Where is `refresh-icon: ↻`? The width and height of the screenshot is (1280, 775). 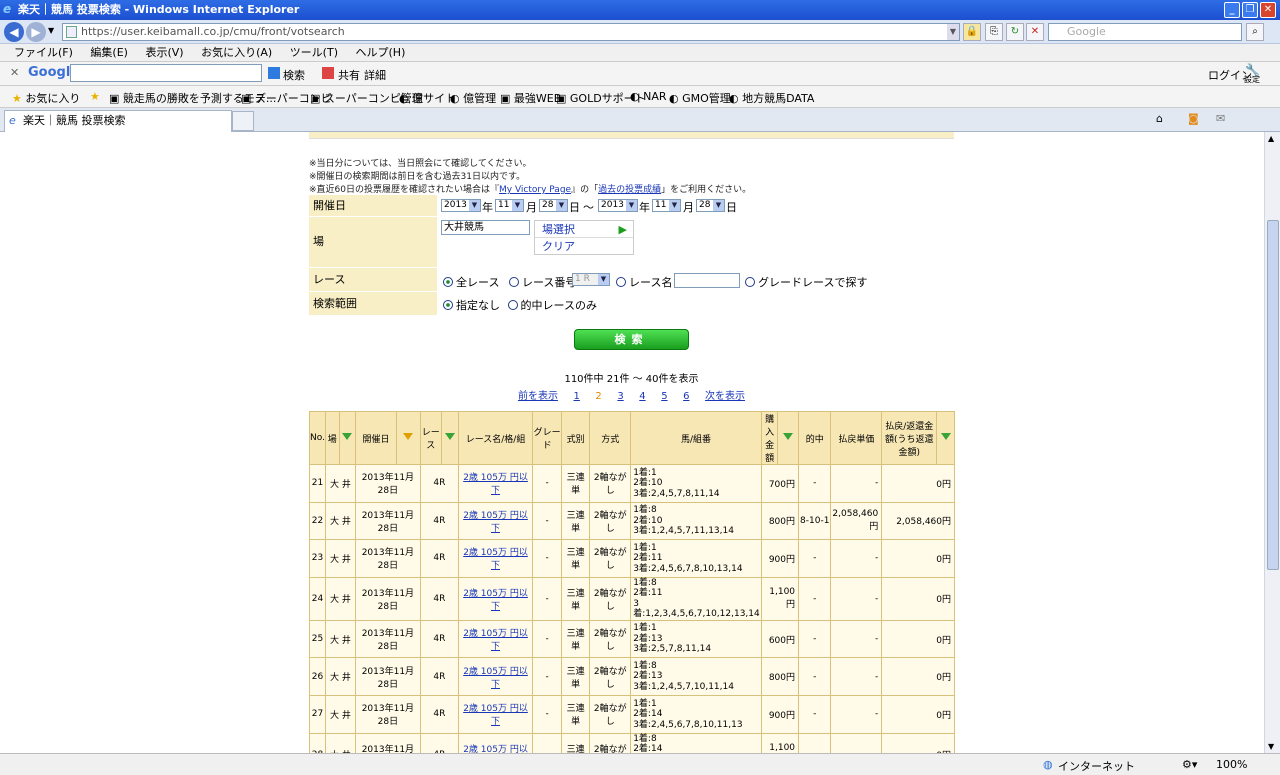 refresh-icon: ↻ is located at coordinates (1015, 32).